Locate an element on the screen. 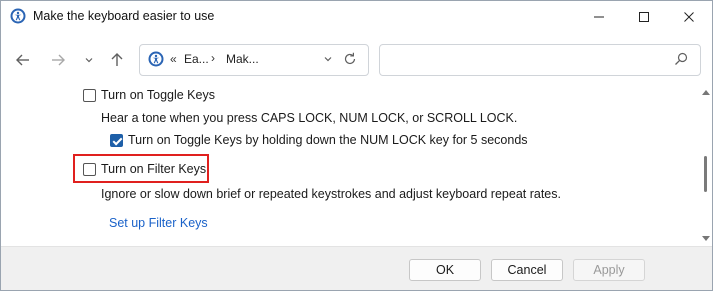 The height and width of the screenshot is (291, 713). filter-keys-label: Turn on Filter Keys is located at coordinates (153, 169).